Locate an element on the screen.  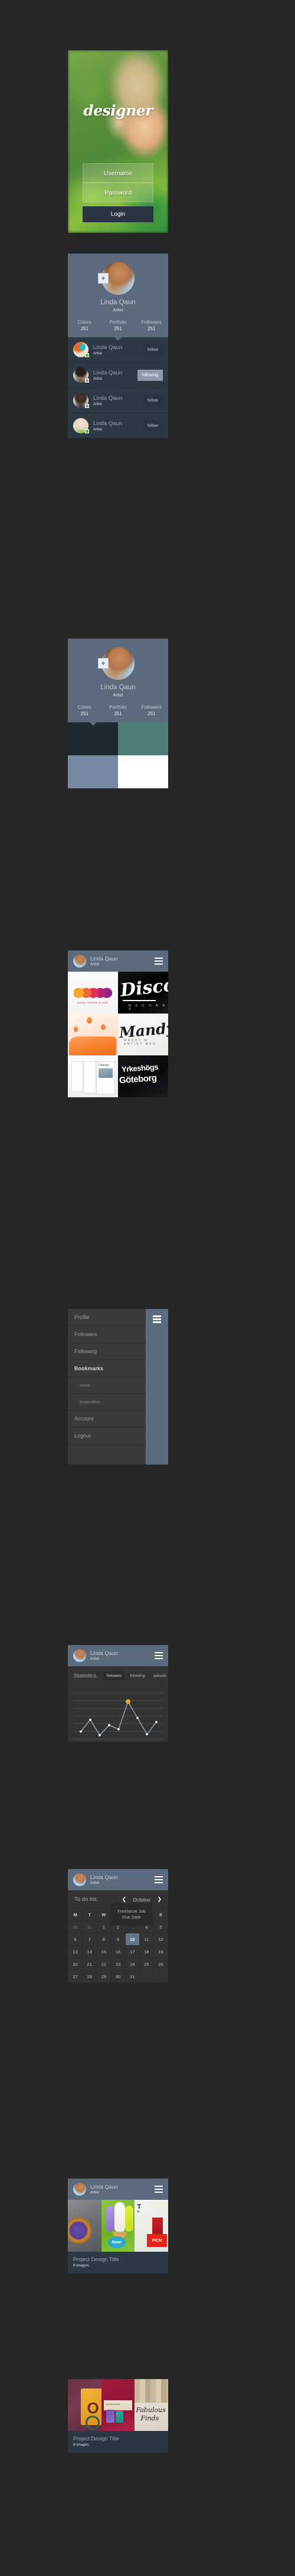
portfolio-tile: Change is located at coordinates (93, 1076).